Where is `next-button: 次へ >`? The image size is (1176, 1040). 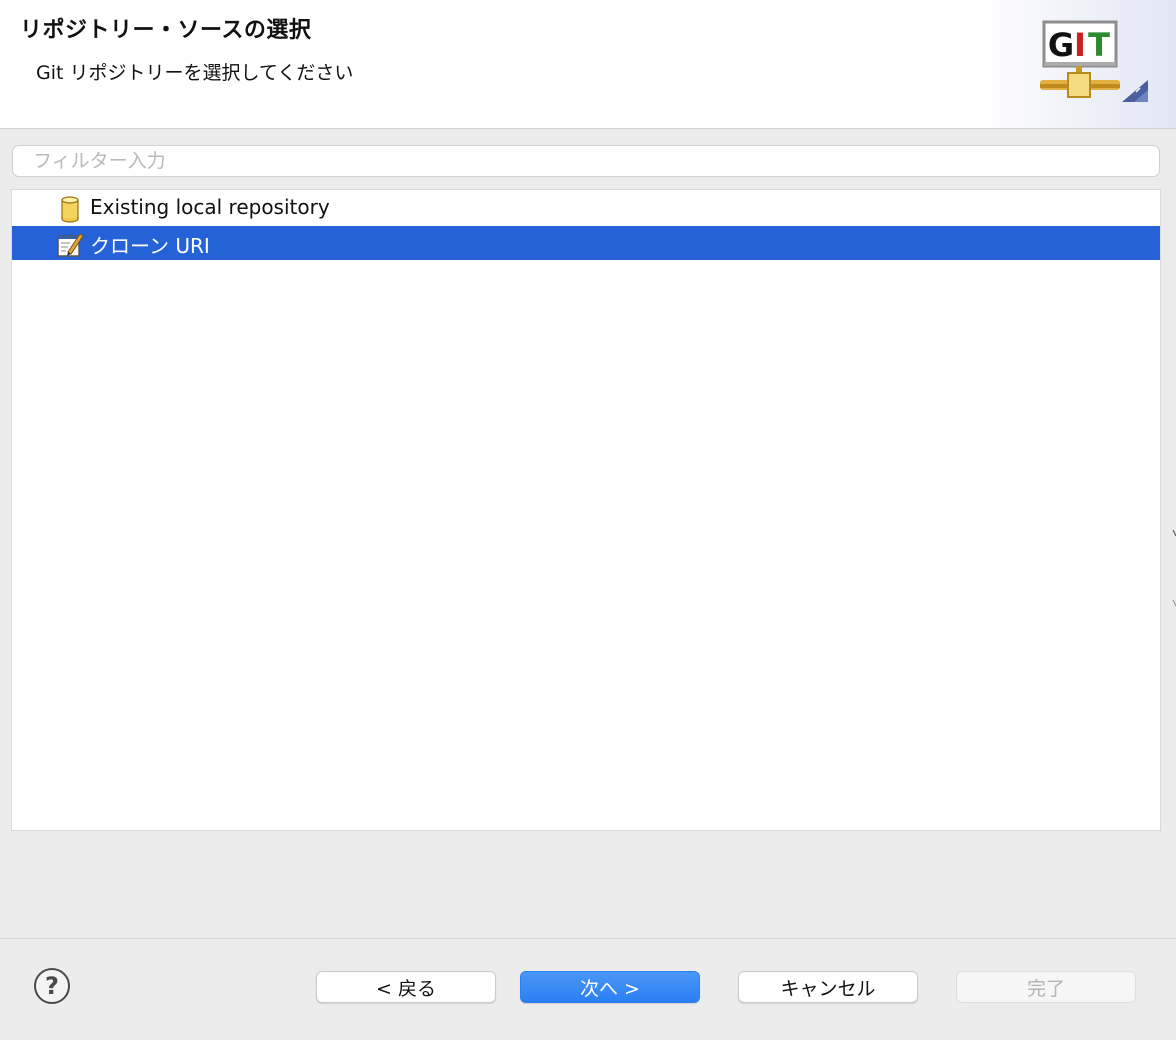
next-button: 次へ > is located at coordinates (610, 987).